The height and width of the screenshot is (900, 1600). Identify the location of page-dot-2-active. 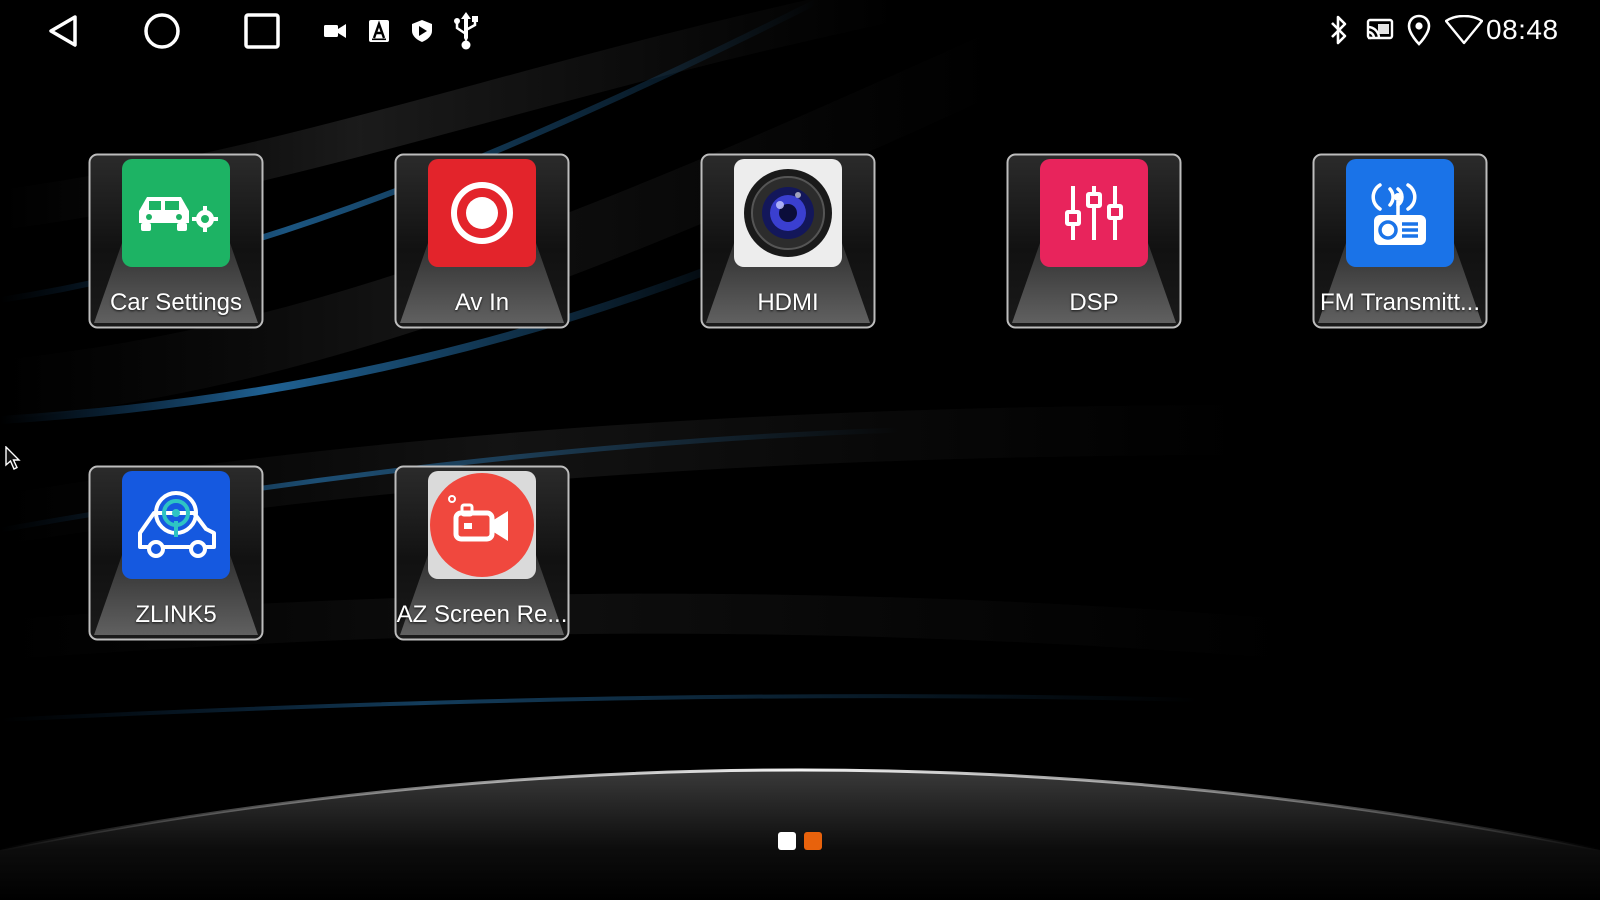
(813, 841).